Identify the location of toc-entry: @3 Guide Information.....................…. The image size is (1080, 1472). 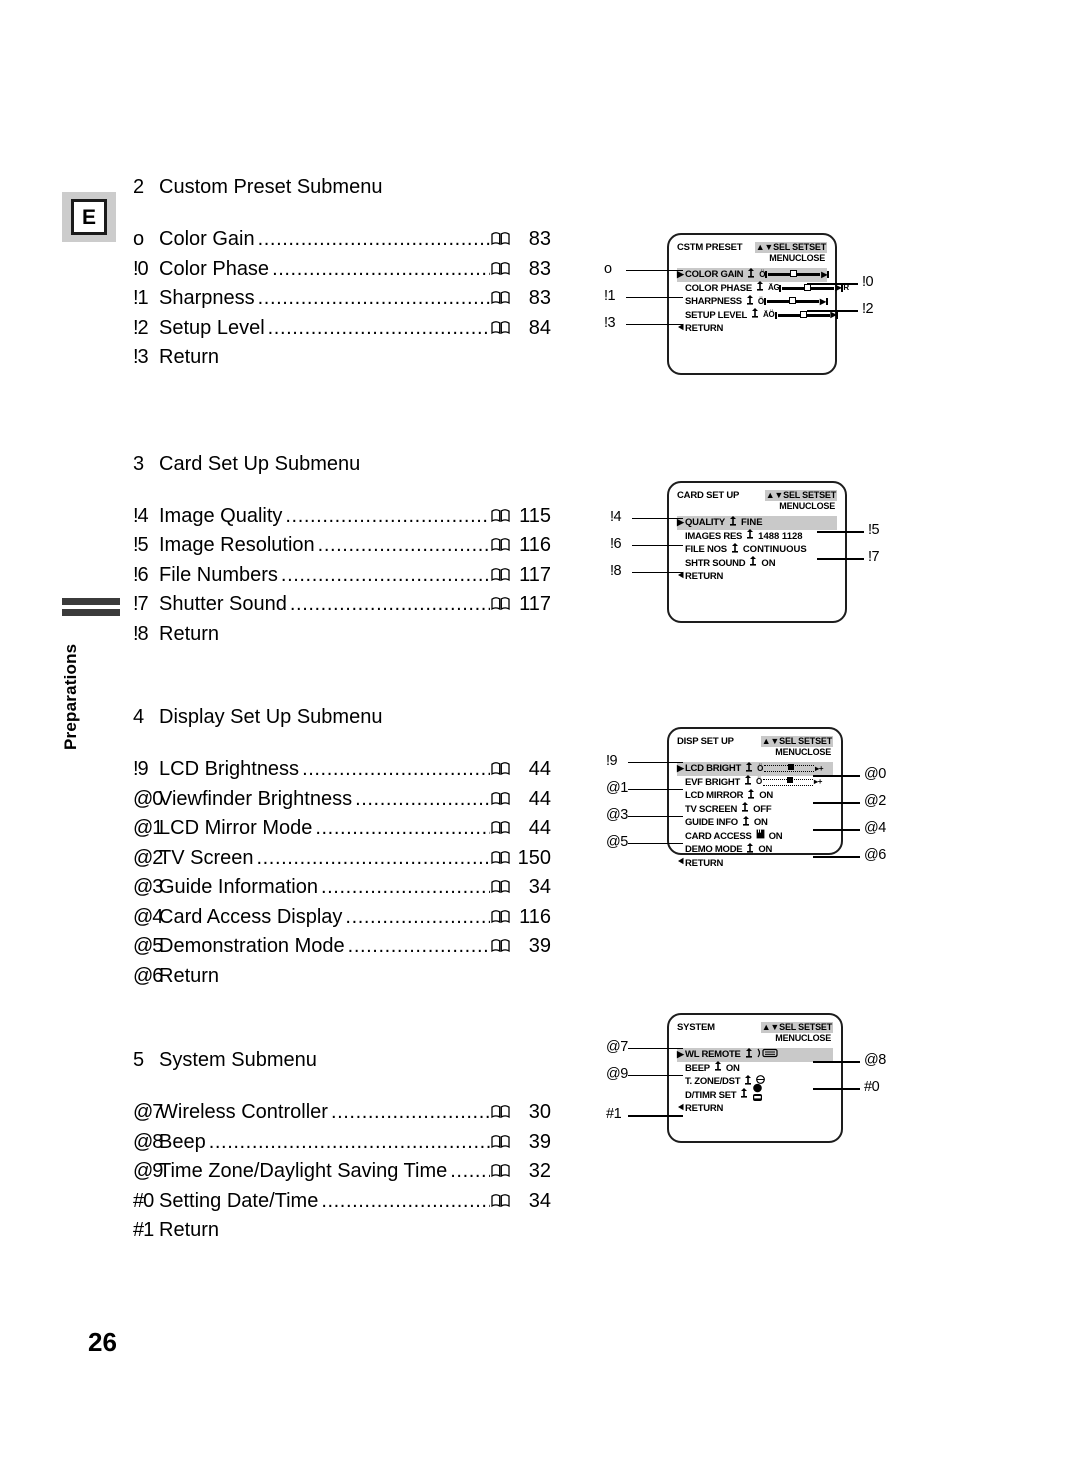
(342, 888).